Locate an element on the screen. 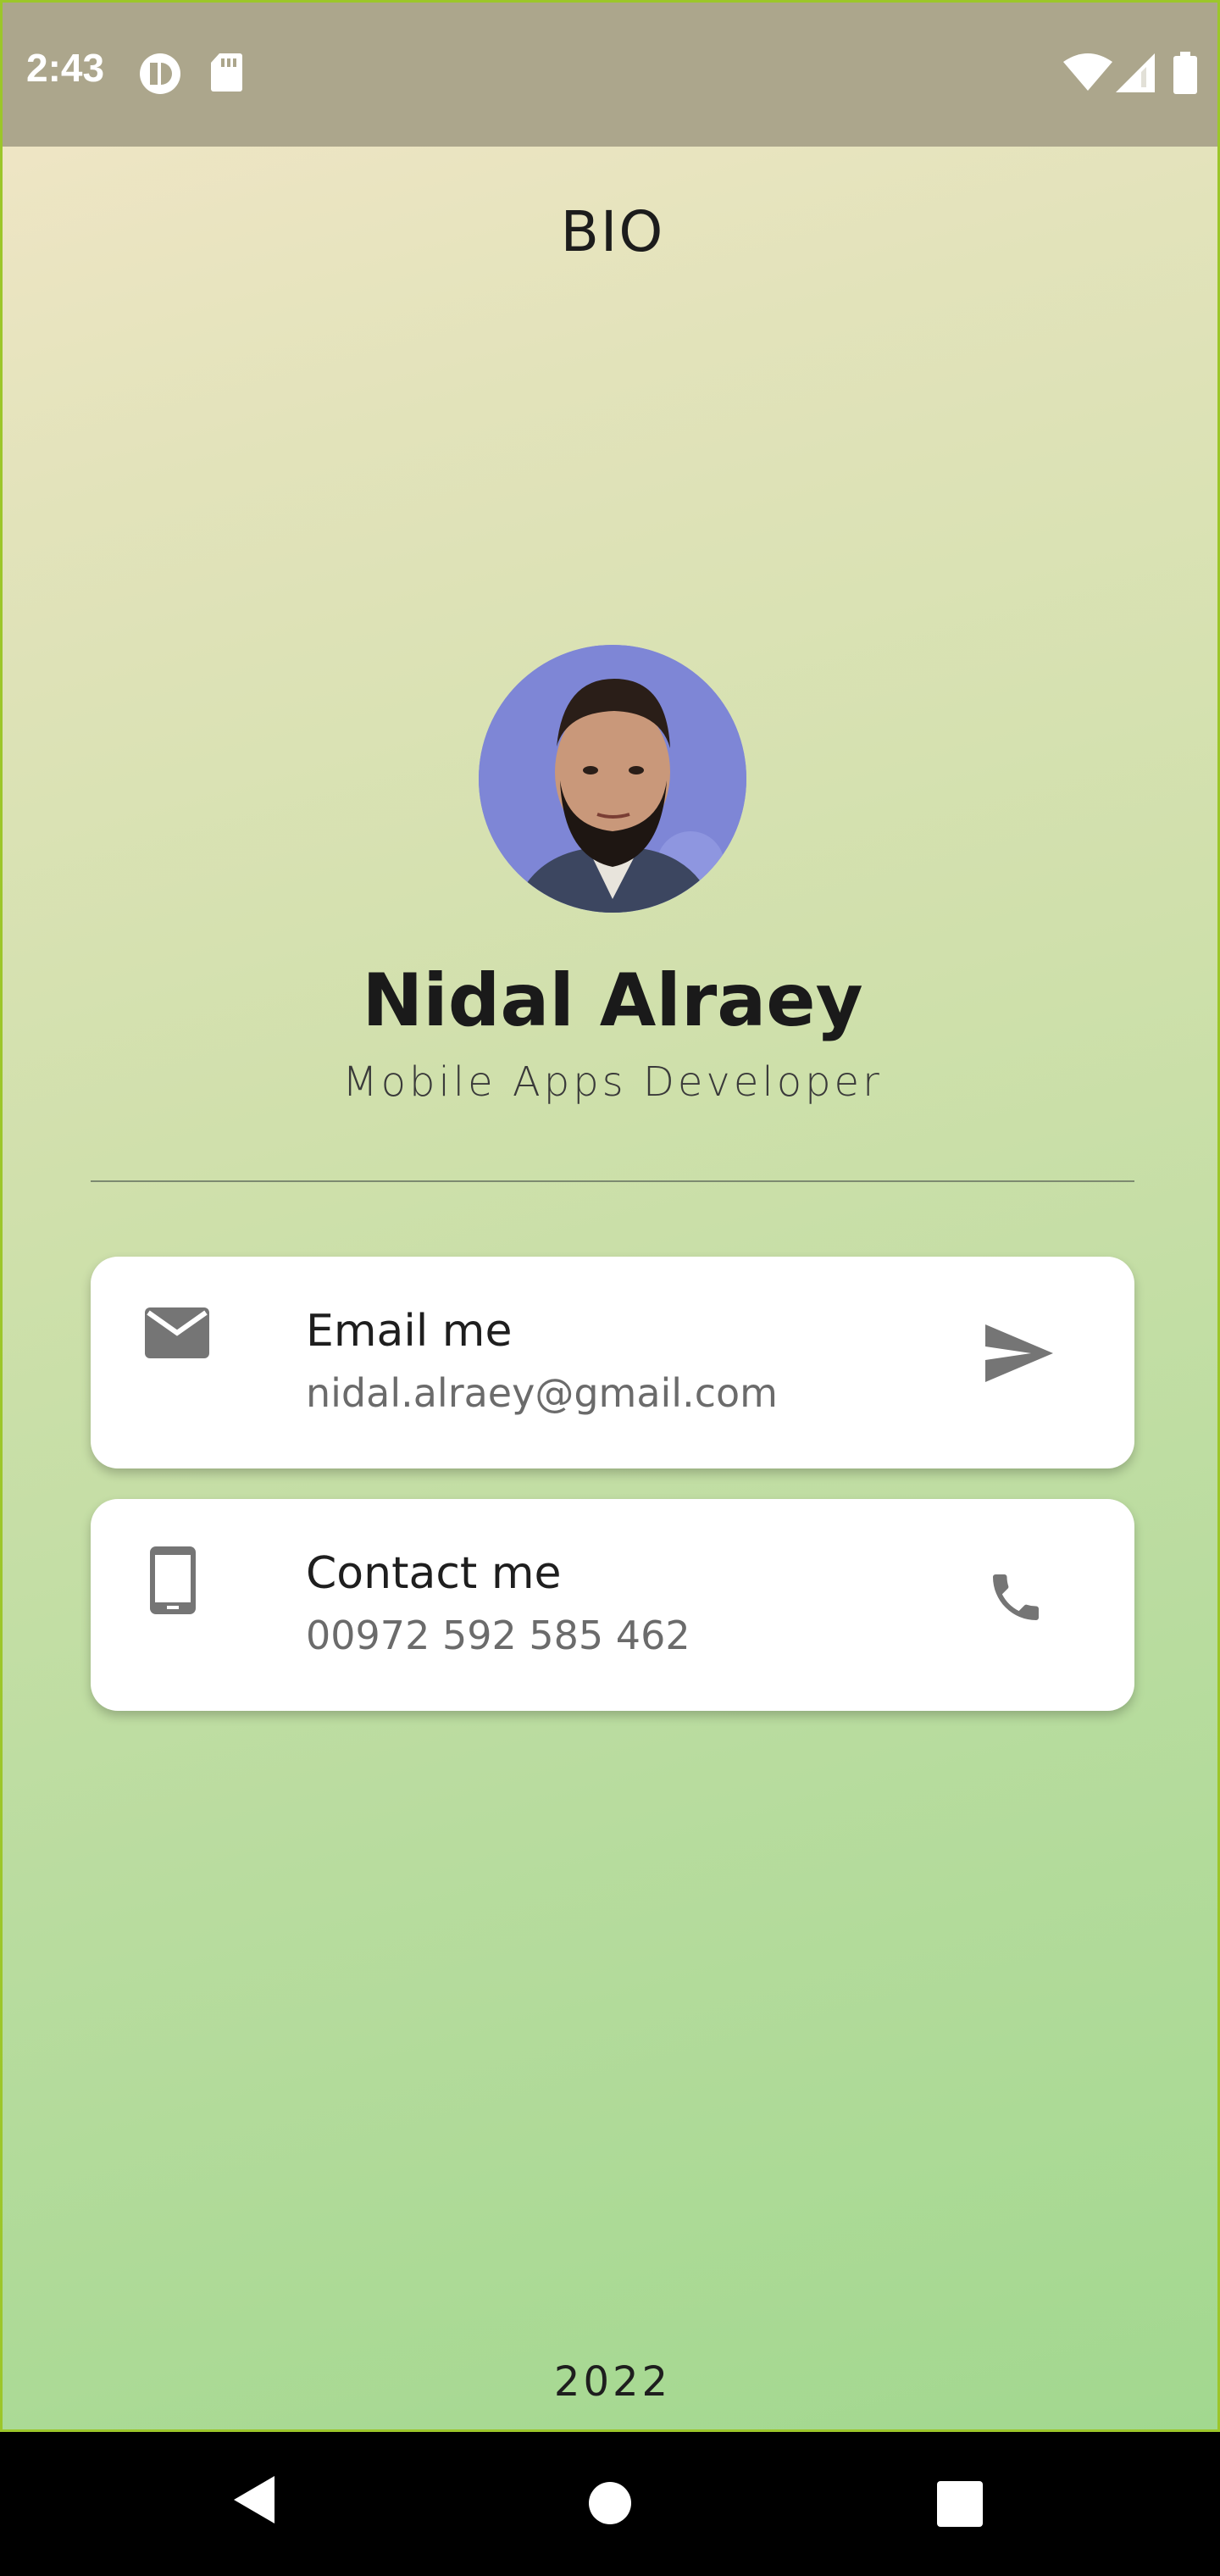 This screenshot has height=2576, width=1220. status-time: 2:43 is located at coordinates (65, 68).